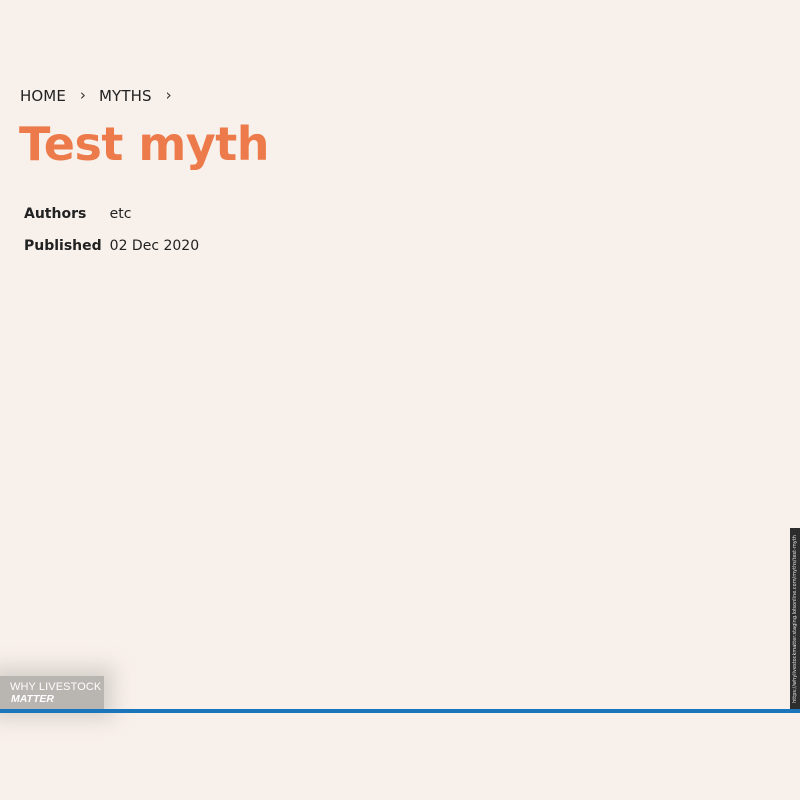  Describe the element at coordinates (56, 687) in the screenshot. I see `logo-line1: WHY LIVESTOCK` at that location.